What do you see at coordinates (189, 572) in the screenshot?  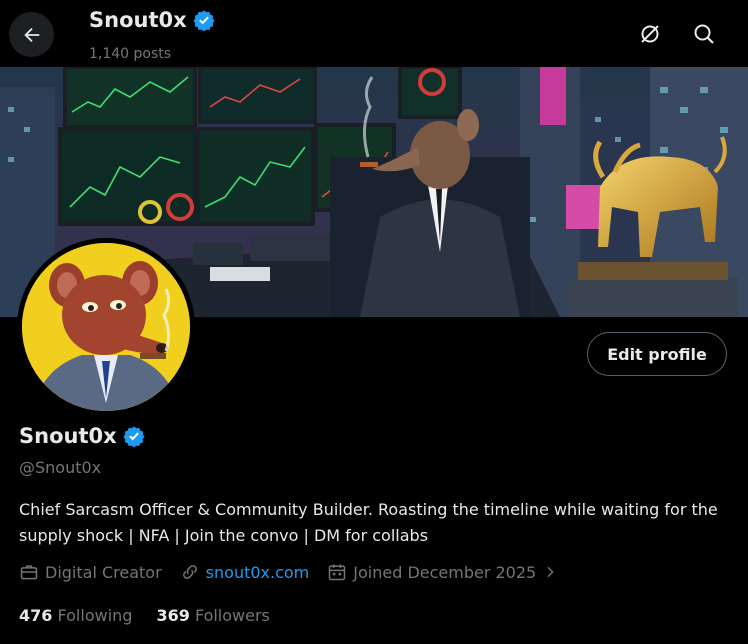 I see `link-icon` at bounding box center [189, 572].